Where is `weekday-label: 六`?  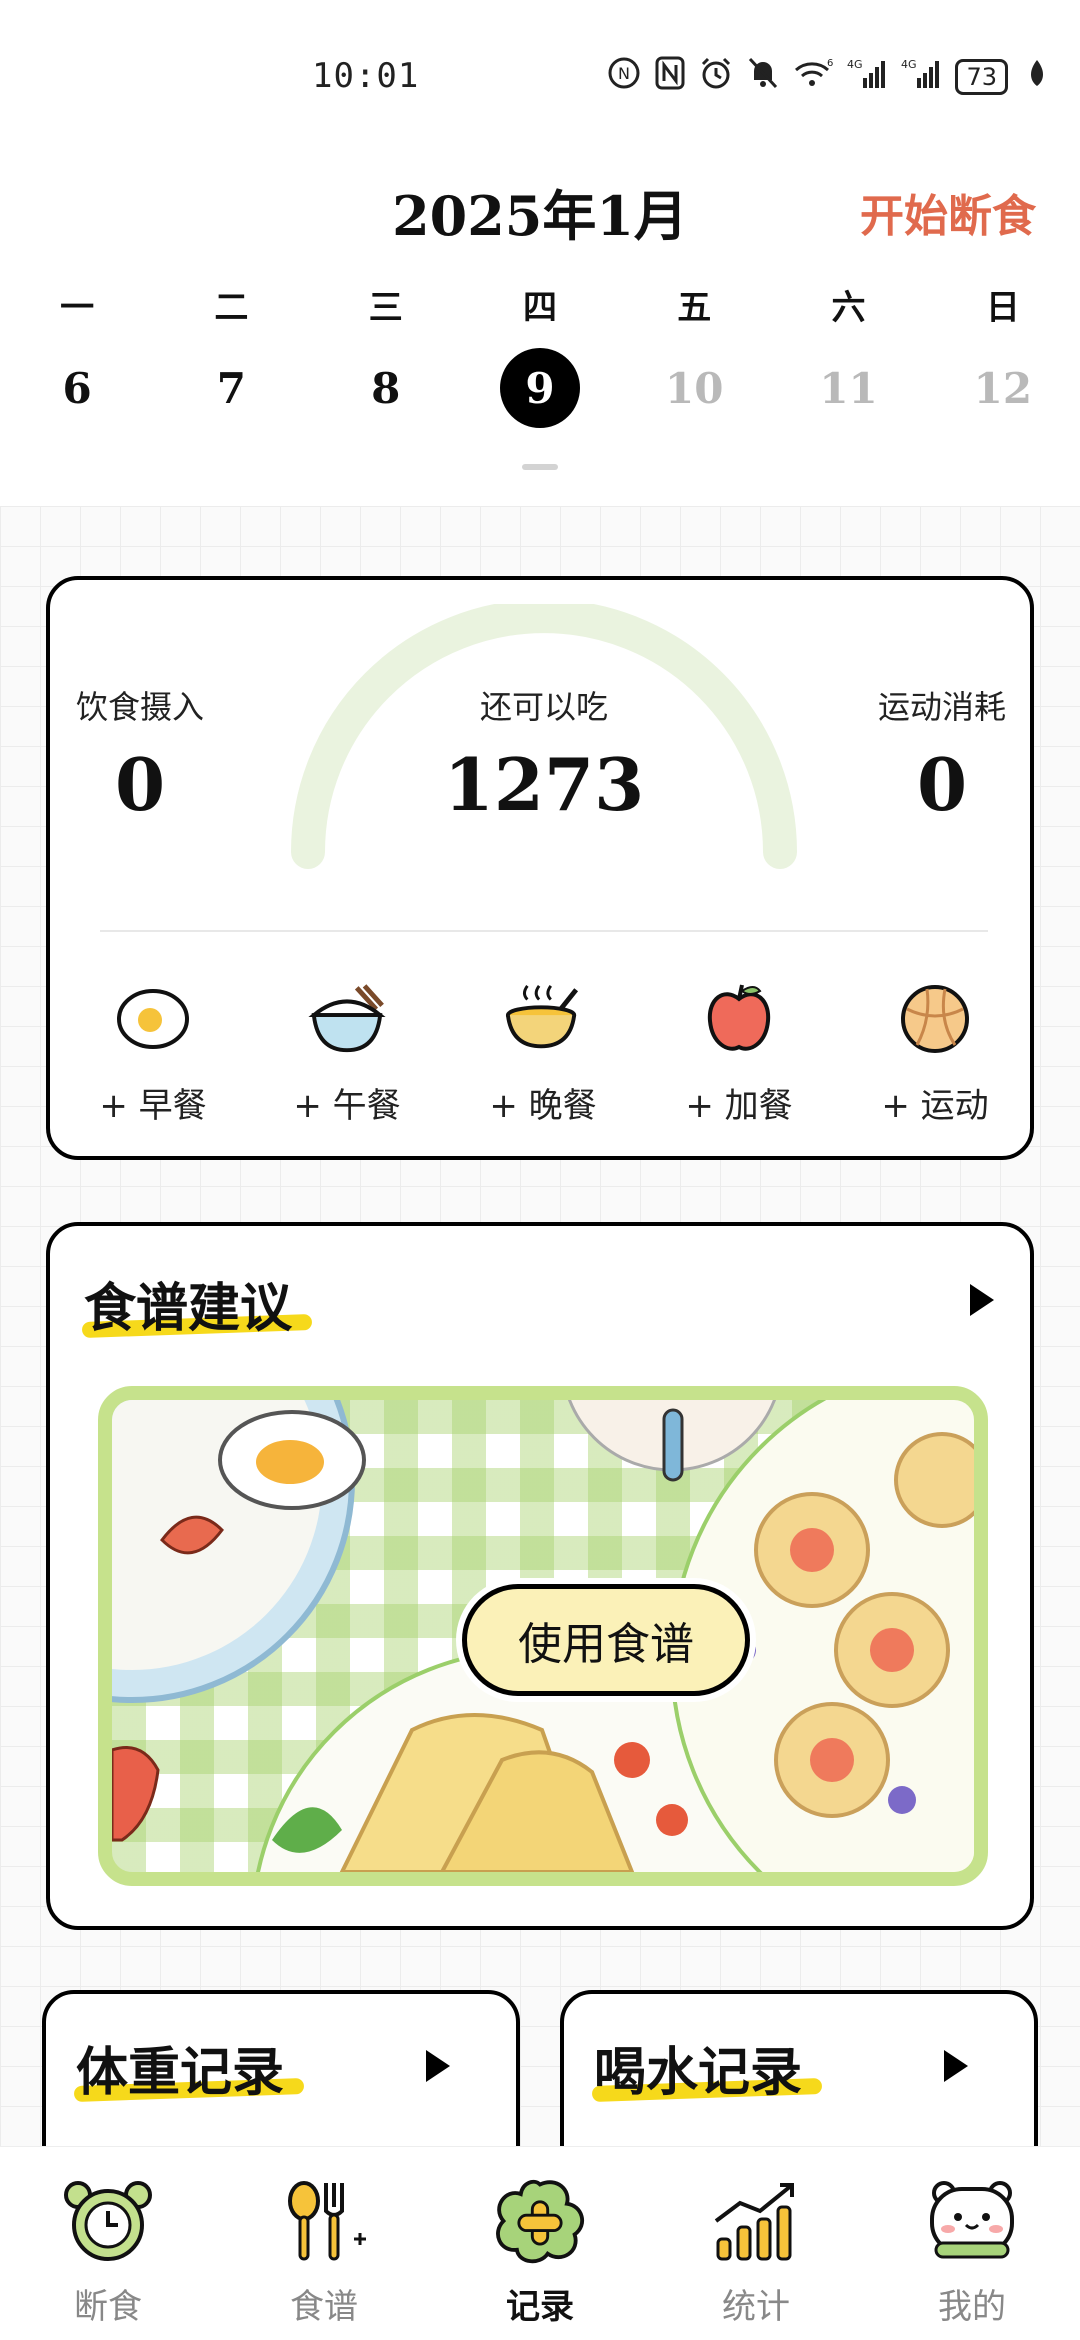 weekday-label: 六 is located at coordinates (848, 308).